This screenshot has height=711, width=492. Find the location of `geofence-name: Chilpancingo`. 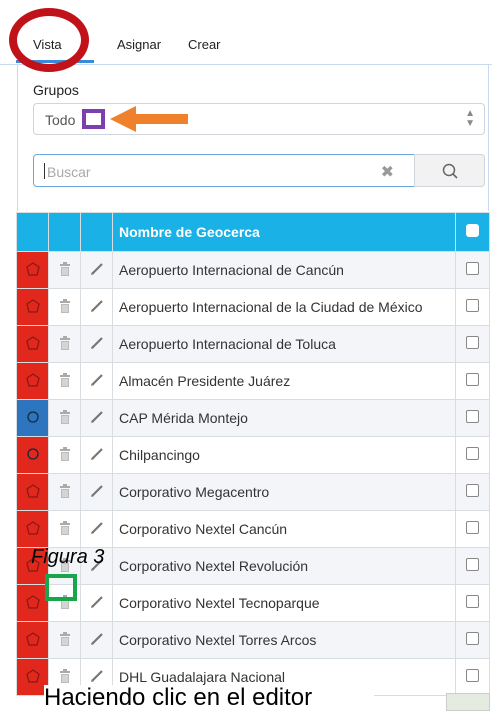

geofence-name: Chilpancingo is located at coordinates (284, 455).